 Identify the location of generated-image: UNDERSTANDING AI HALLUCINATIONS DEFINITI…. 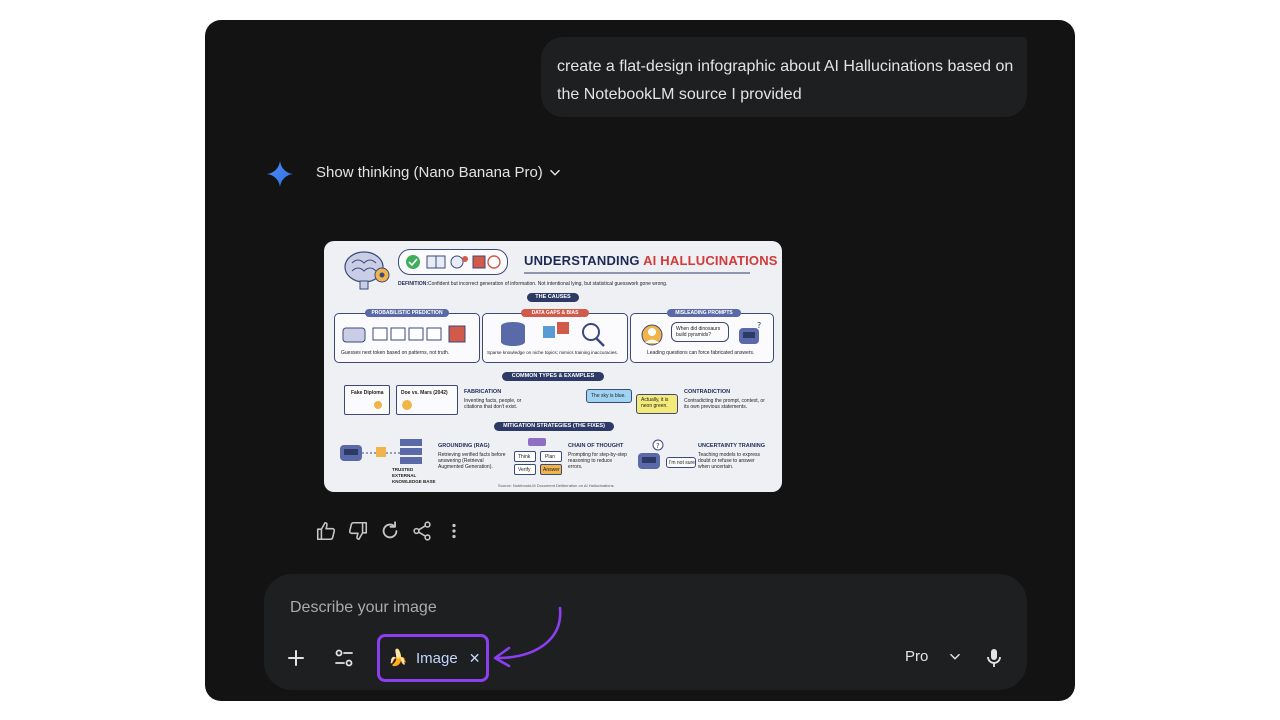
(553, 366).